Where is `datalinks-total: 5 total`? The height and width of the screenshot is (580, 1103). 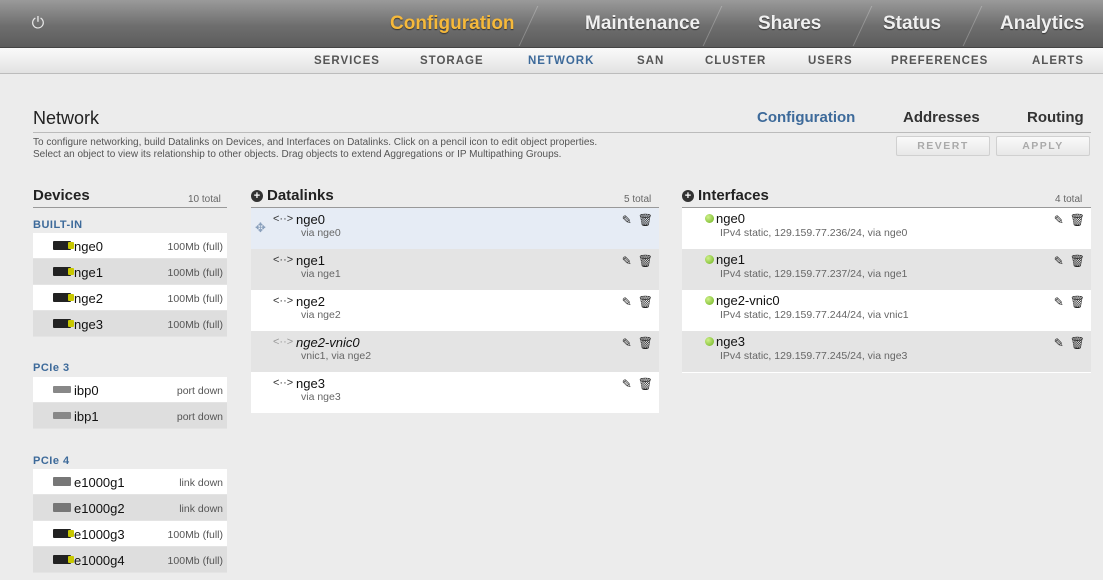 datalinks-total: 5 total is located at coordinates (638, 199).